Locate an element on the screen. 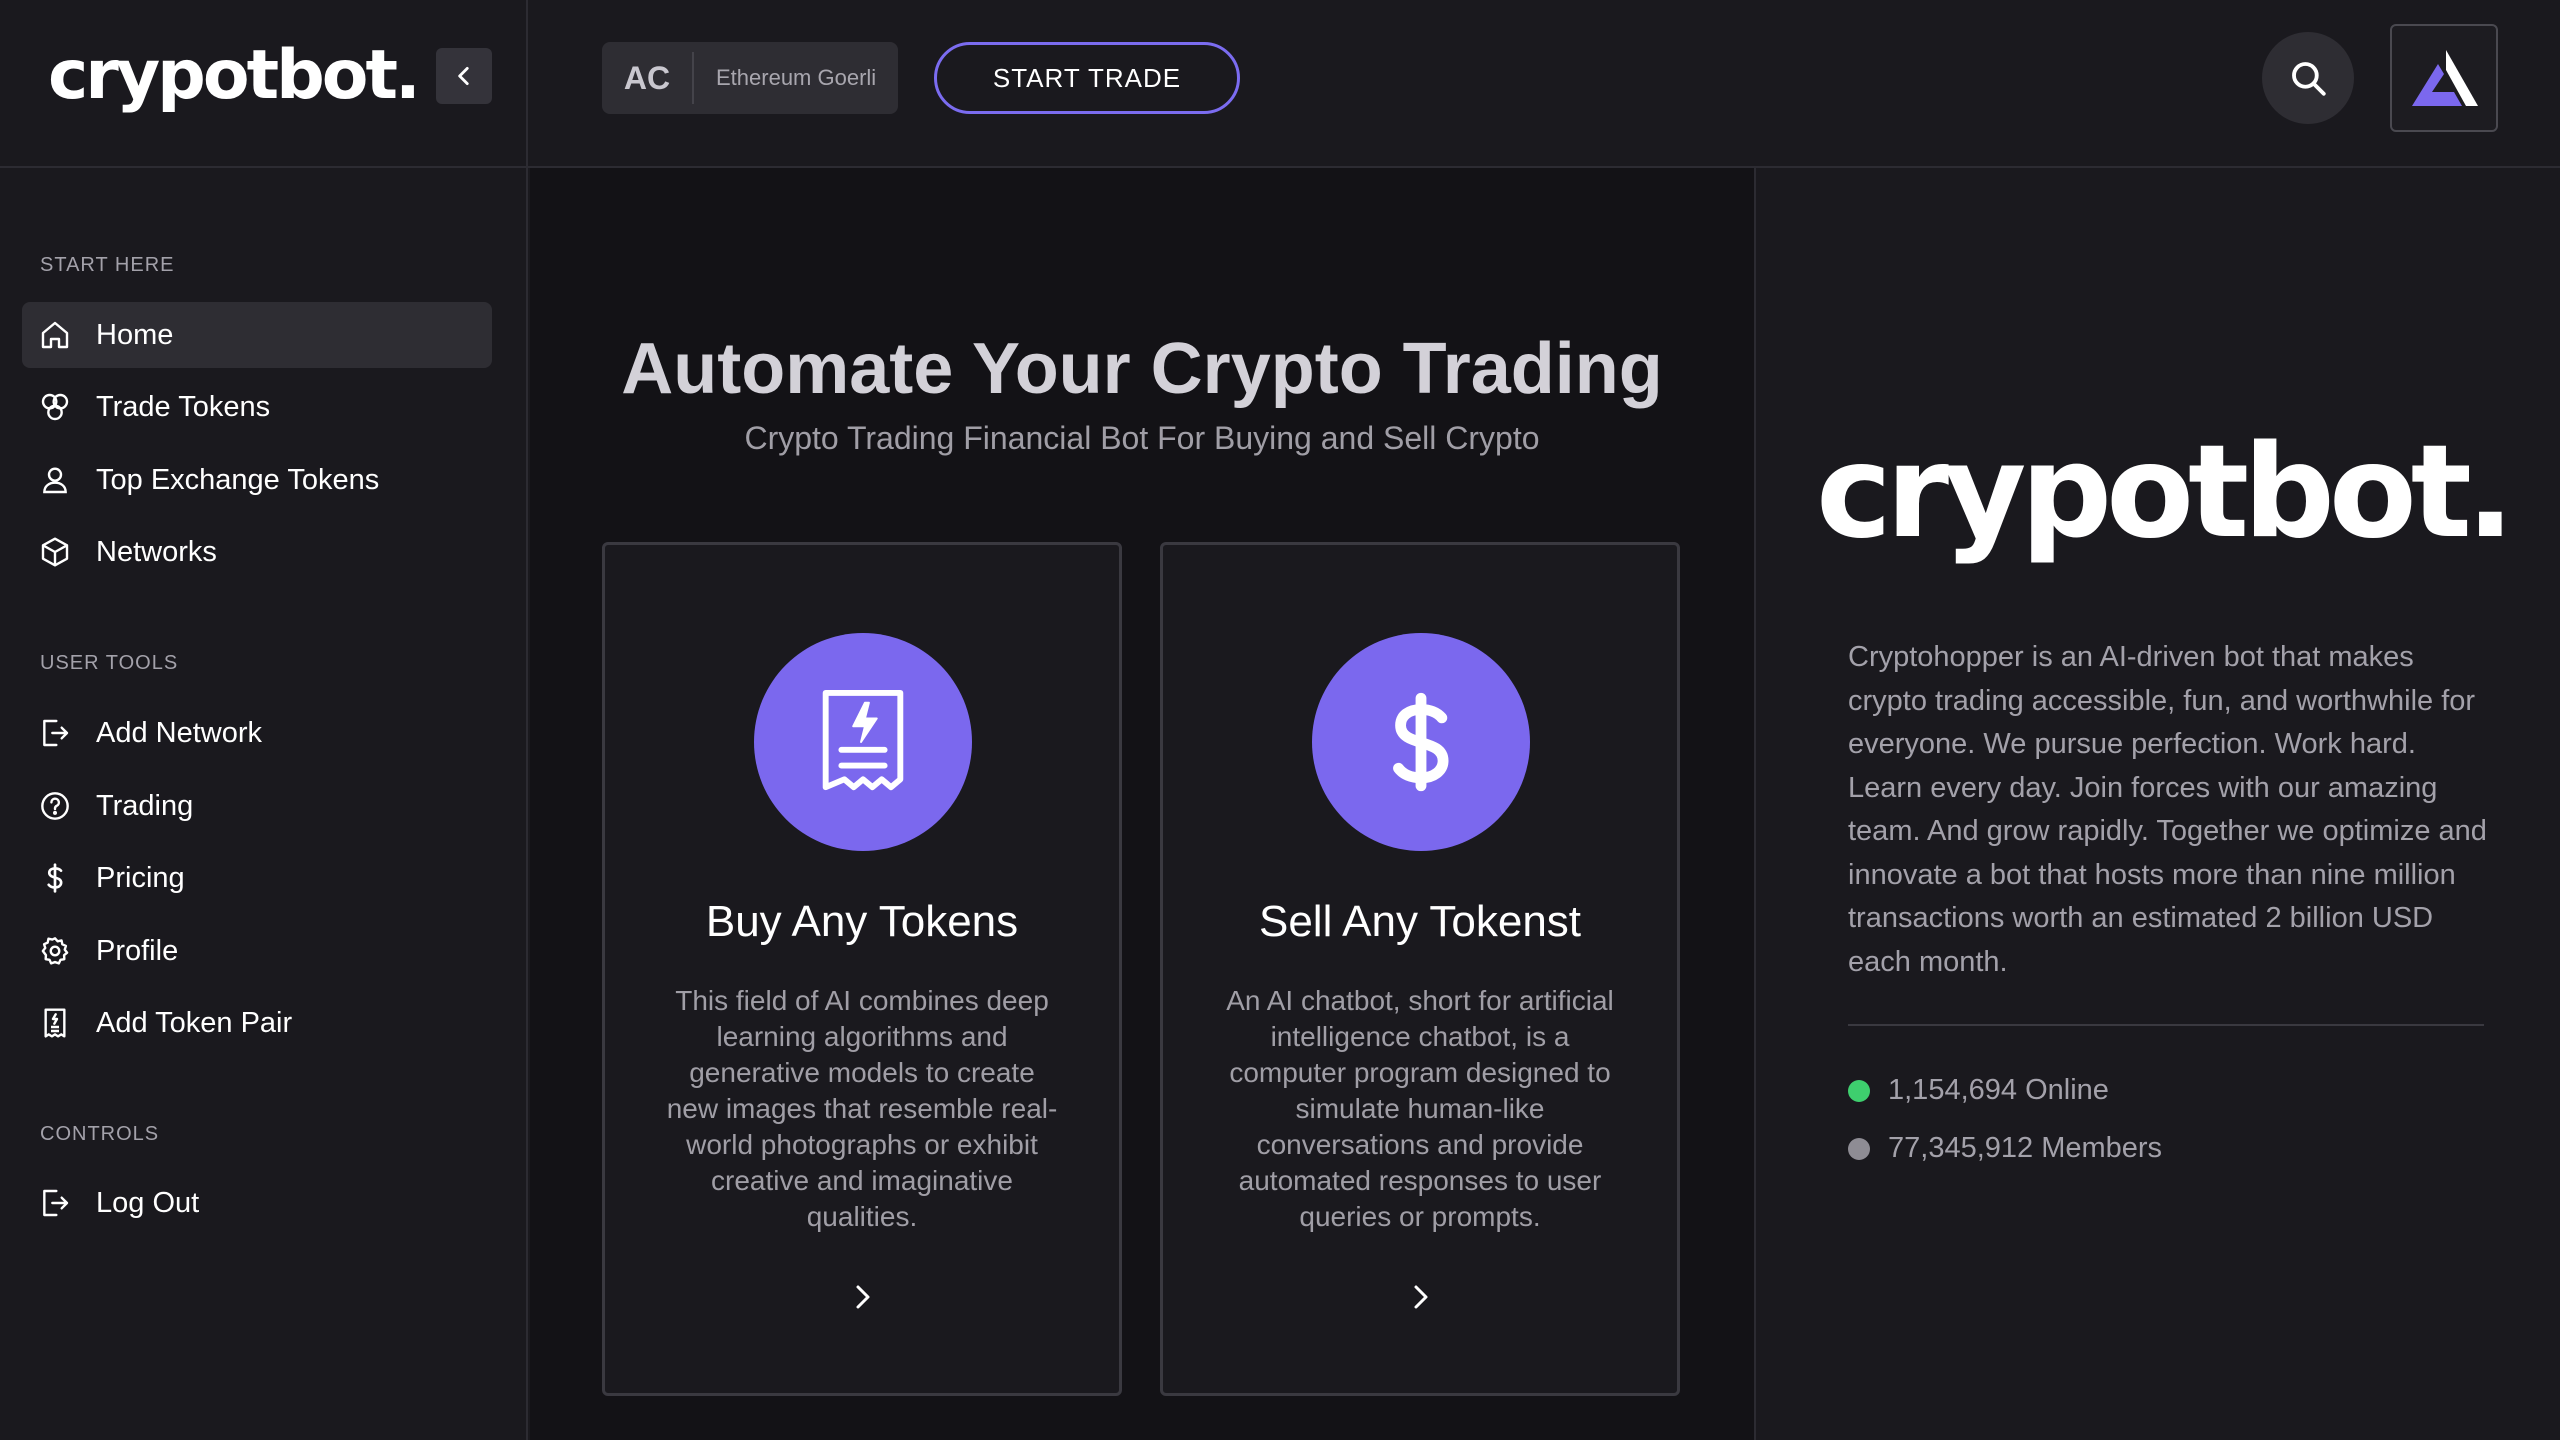 The width and height of the screenshot is (2560, 1440). network-selector: AC Ethereum Goerli is located at coordinates (750, 78).